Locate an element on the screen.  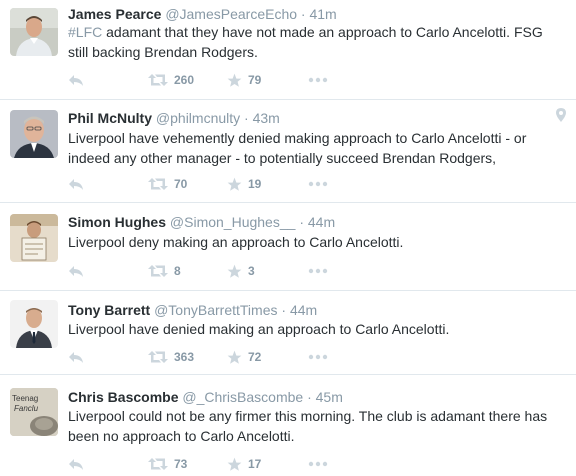
author-username: @philmcnulty is located at coordinates (198, 118).